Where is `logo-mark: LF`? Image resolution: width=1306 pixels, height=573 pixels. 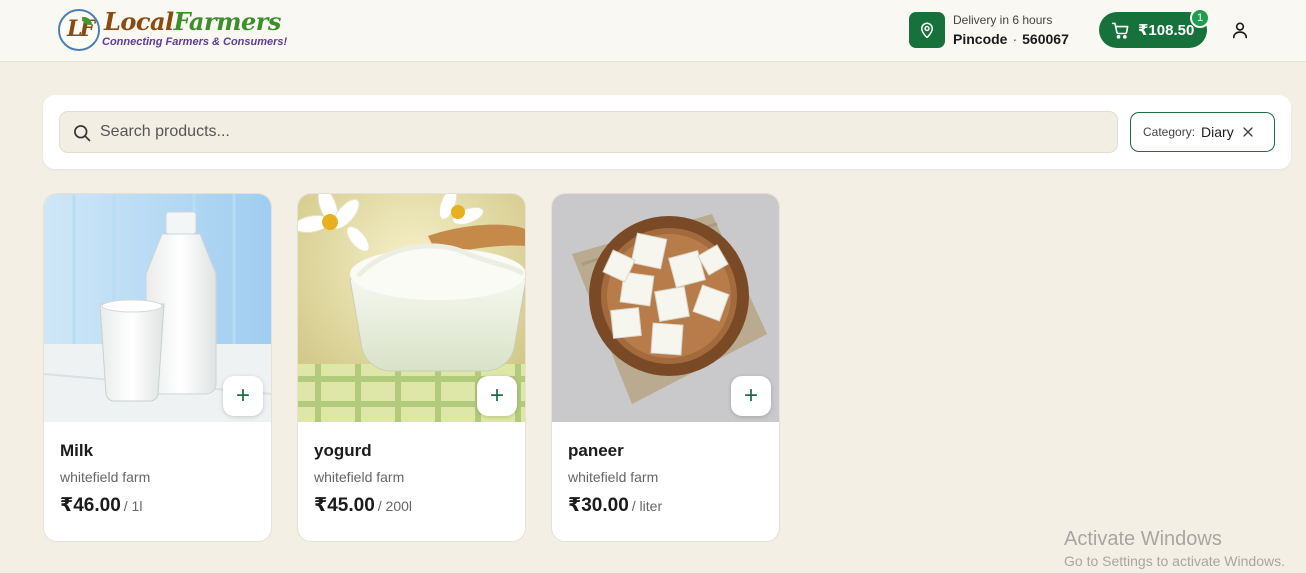
logo-mark: LF is located at coordinates (79, 30).